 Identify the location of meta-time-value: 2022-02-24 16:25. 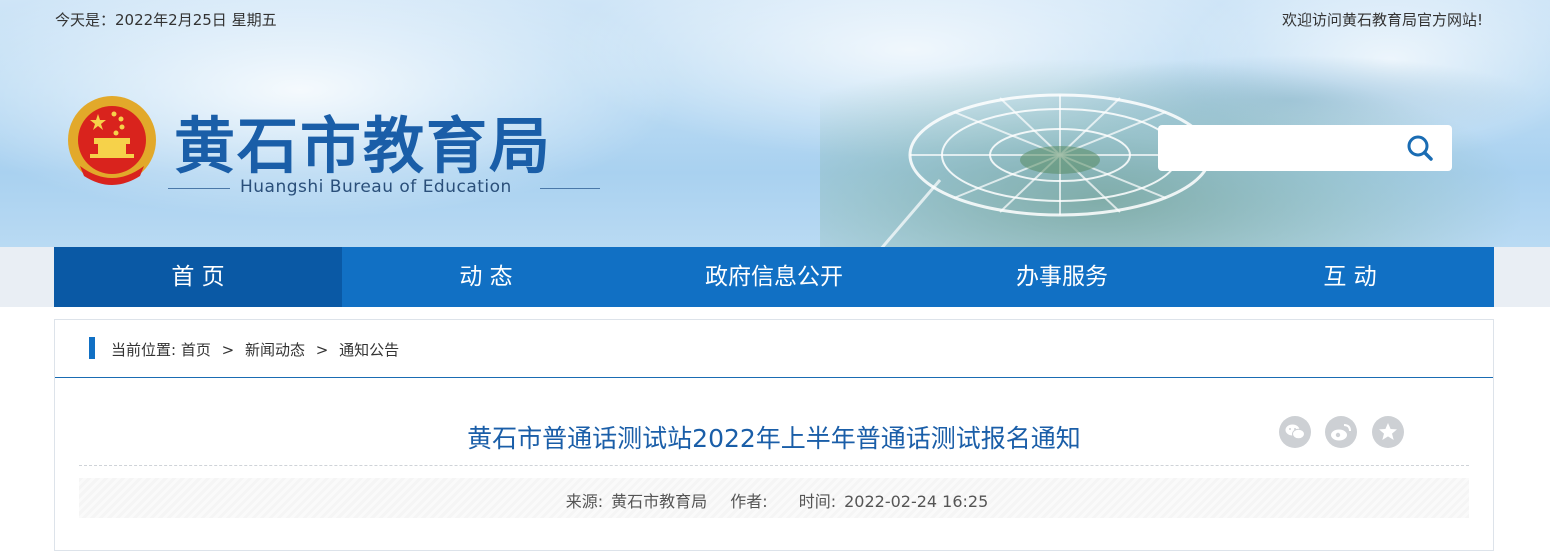
(916, 501).